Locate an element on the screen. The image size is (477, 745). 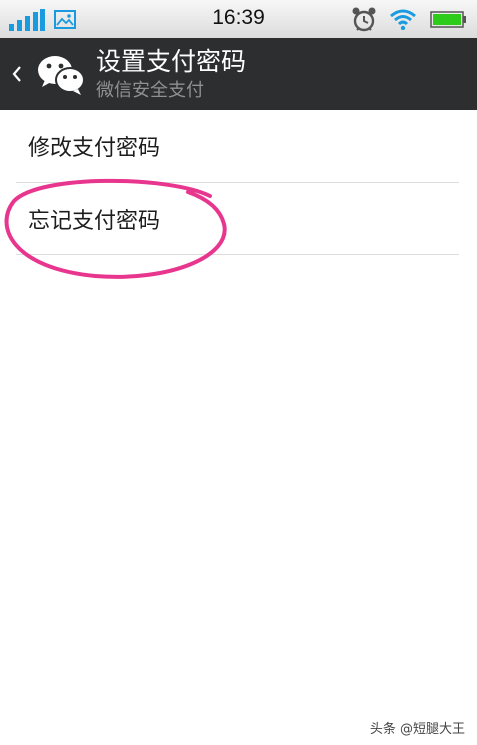
page-subtitle: 微信安全支付 is located at coordinates (150, 90).